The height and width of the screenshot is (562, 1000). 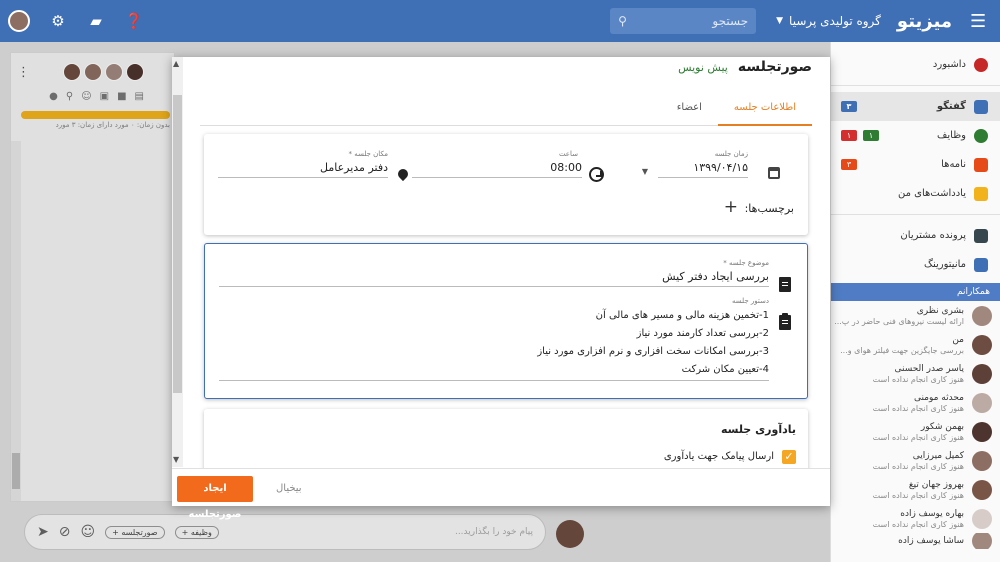 What do you see at coordinates (915, 64) in the screenshot?
I see `sidebar-item-dashboard: داشبورد` at bounding box center [915, 64].